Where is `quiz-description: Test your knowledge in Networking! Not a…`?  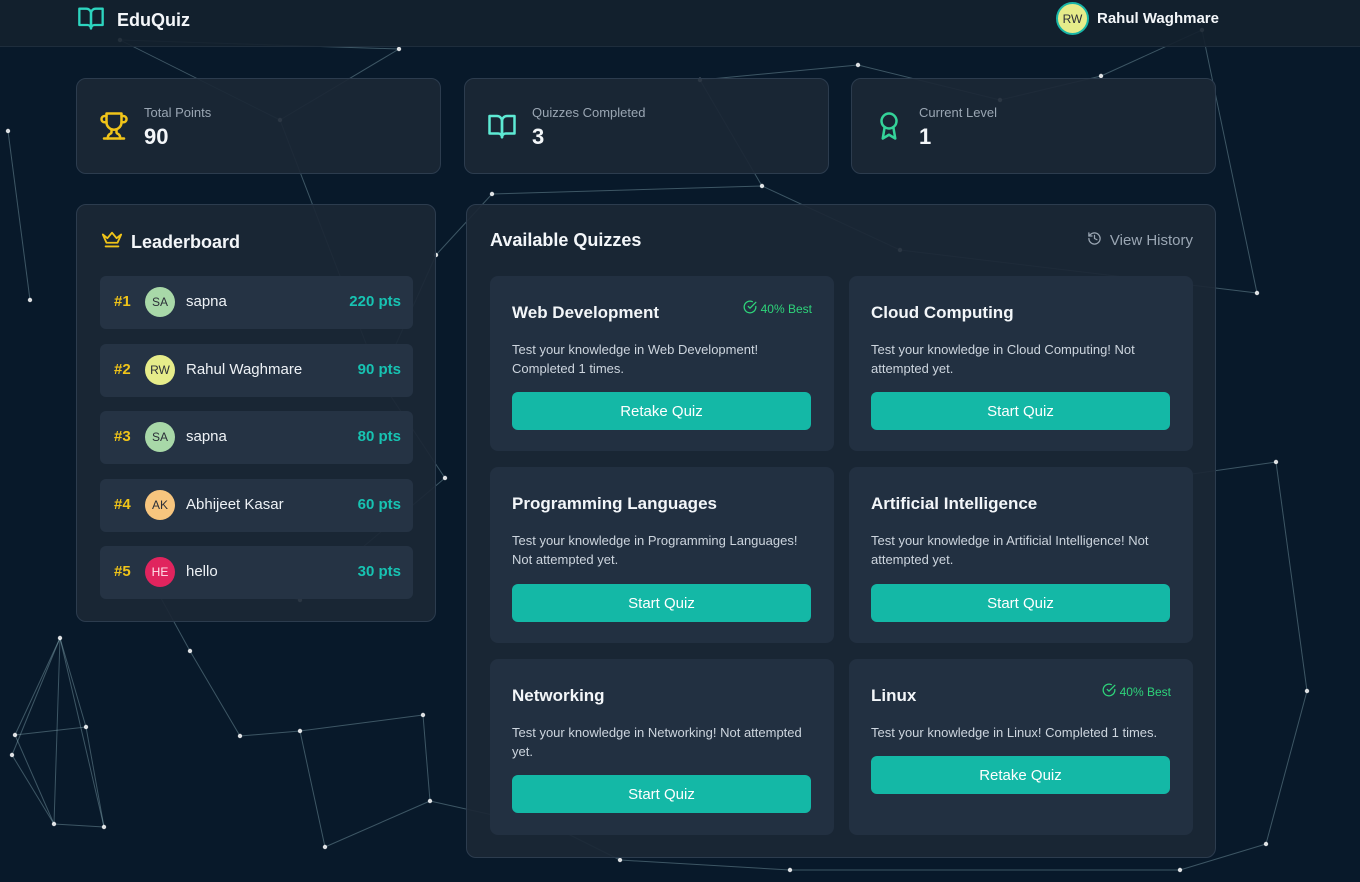 quiz-description: Test your knowledge in Networking! Not a… is located at coordinates (657, 742).